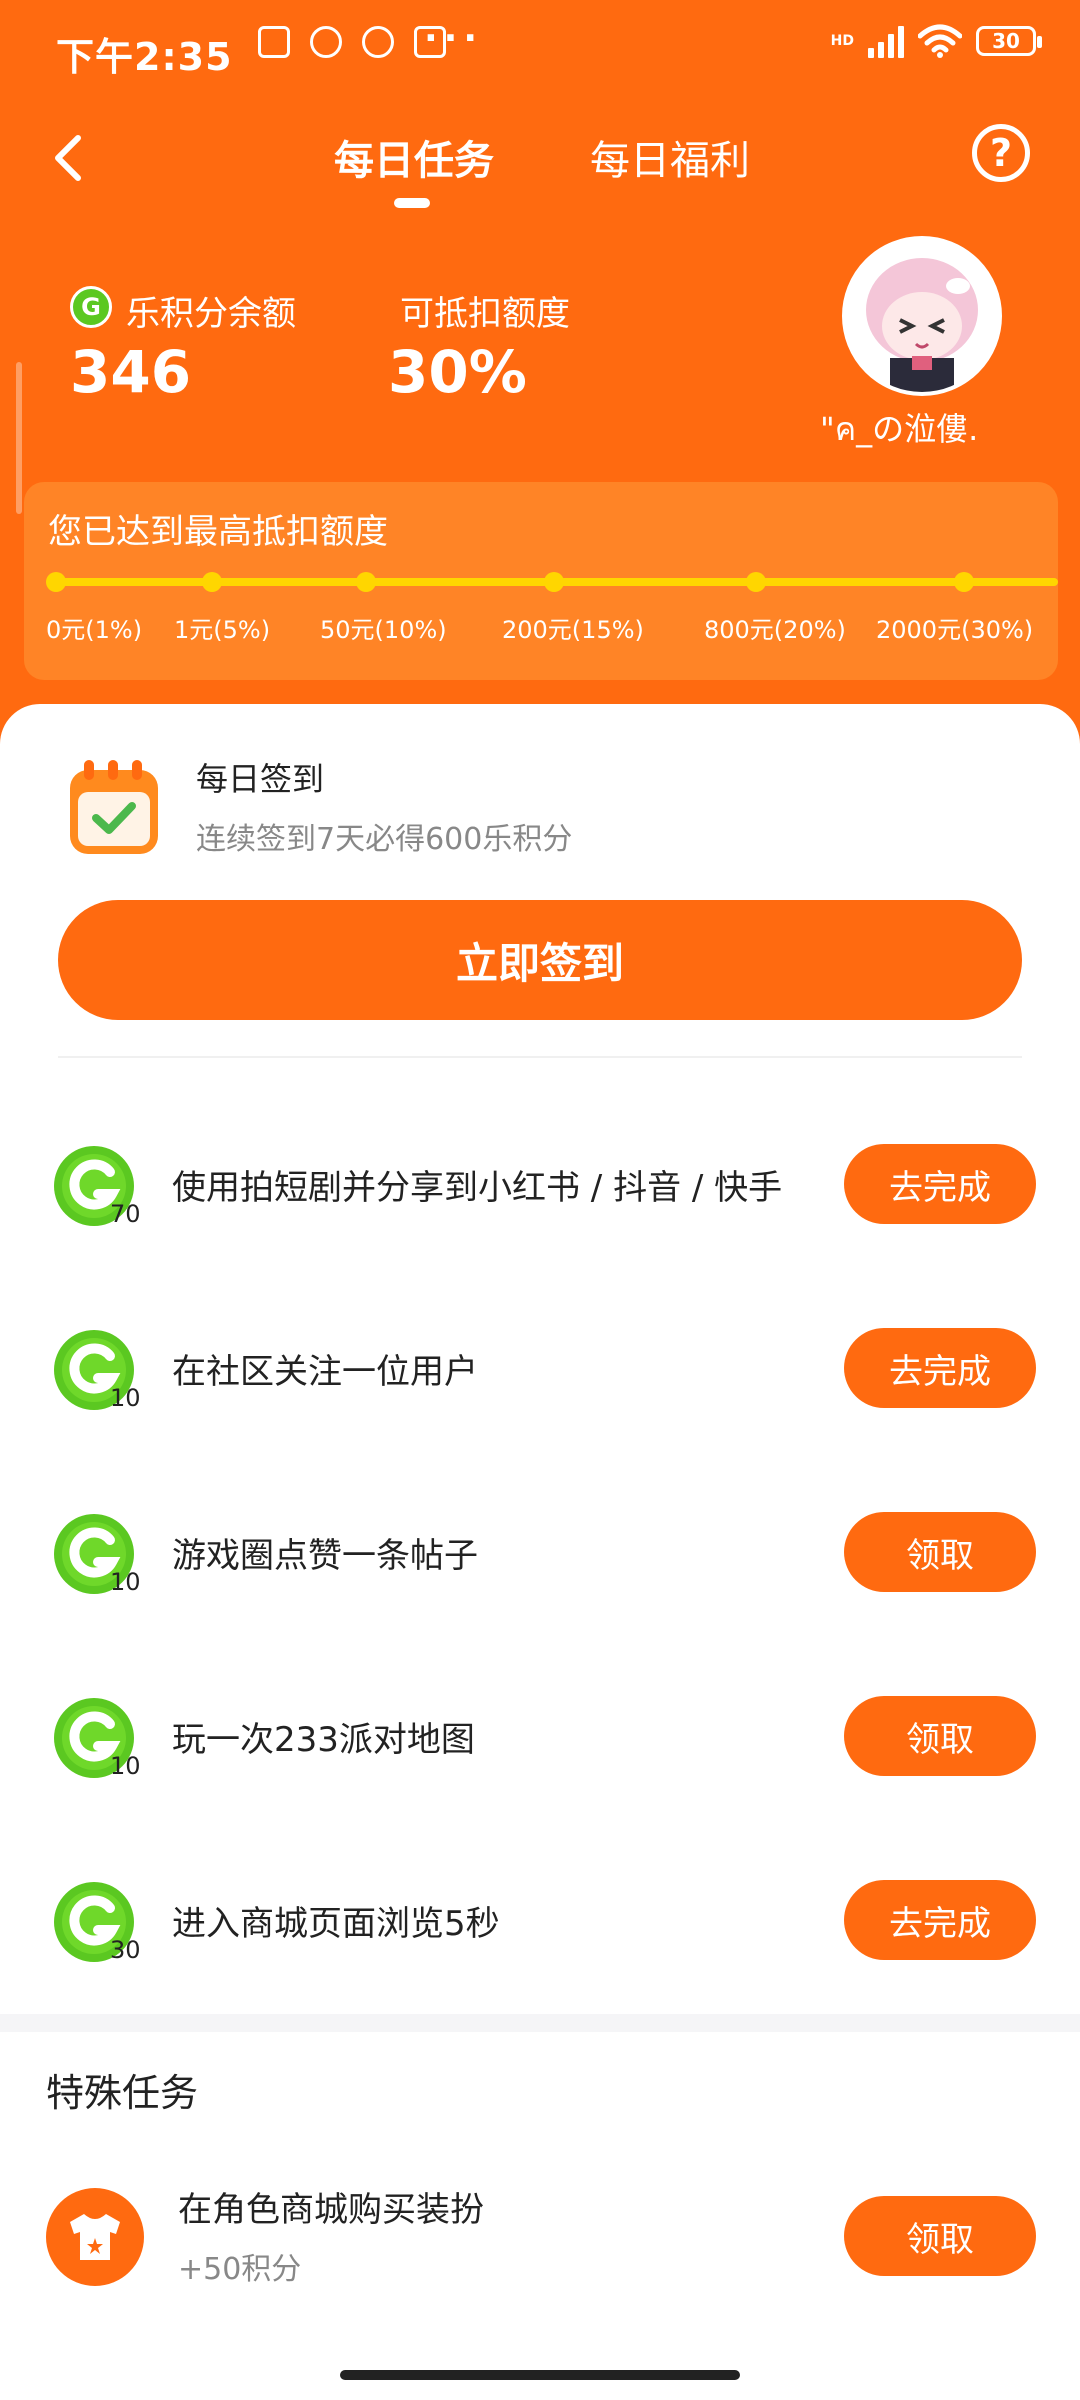 This screenshot has width=1080, height=2400. I want to click on deduct-value: 30%, so click(457, 372).